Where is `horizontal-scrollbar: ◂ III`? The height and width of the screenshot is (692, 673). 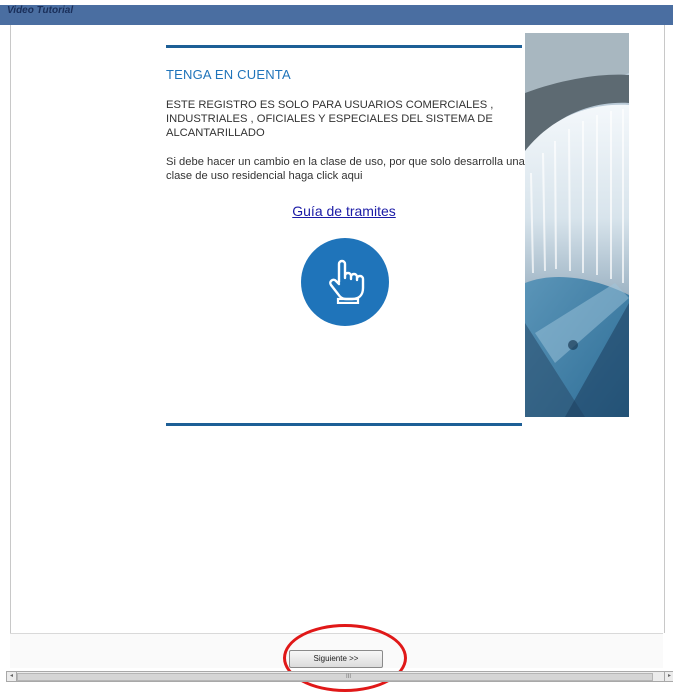
horizontal-scrollbar: ◂ III is located at coordinates (336, 676).